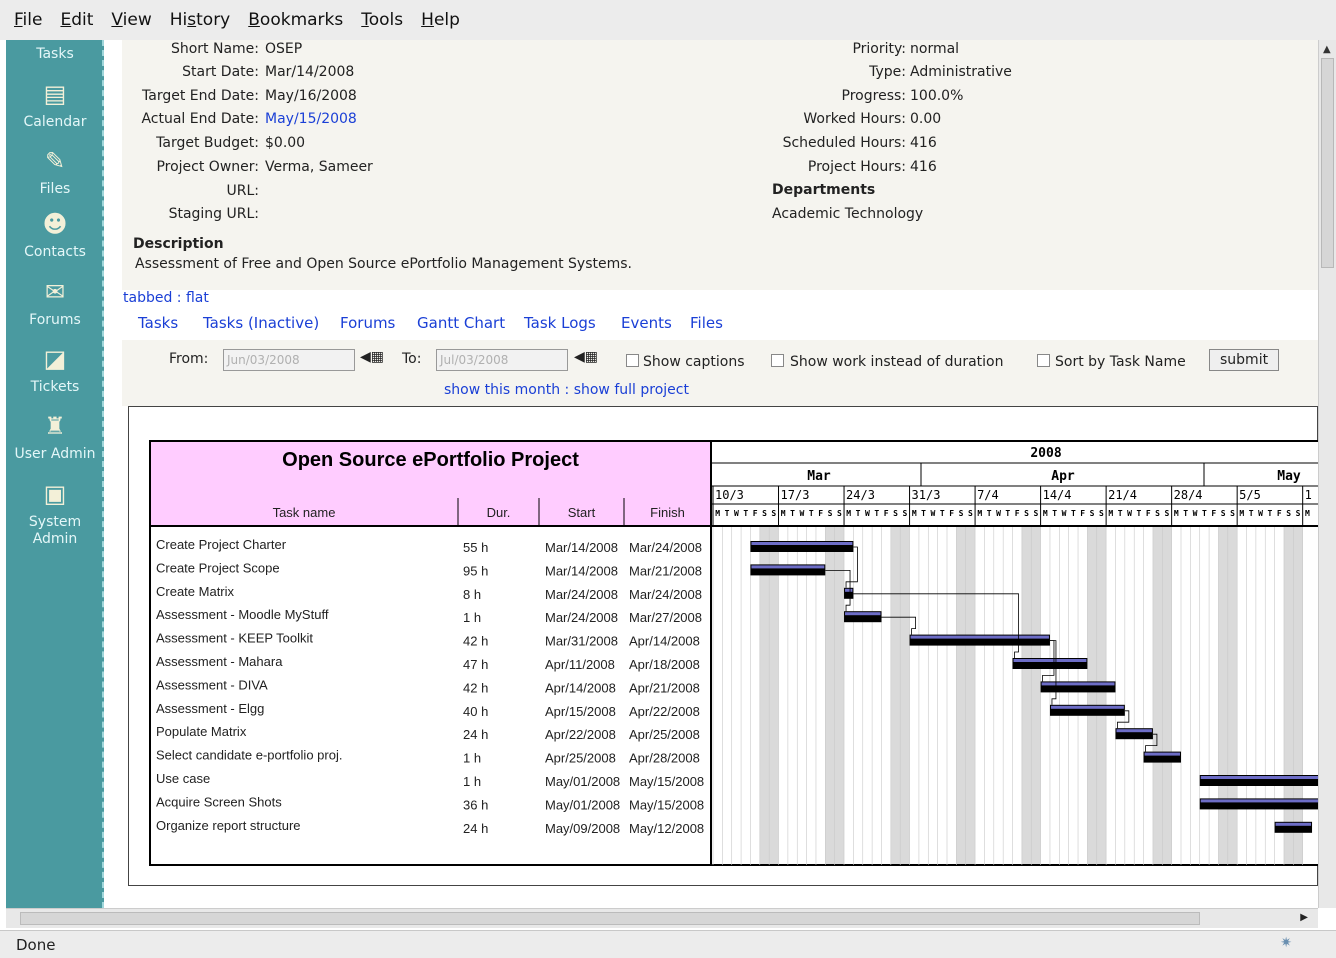 This screenshot has width=1336, height=958. I want to click on gantt-task-start: Apr/14/2008, so click(580, 687).